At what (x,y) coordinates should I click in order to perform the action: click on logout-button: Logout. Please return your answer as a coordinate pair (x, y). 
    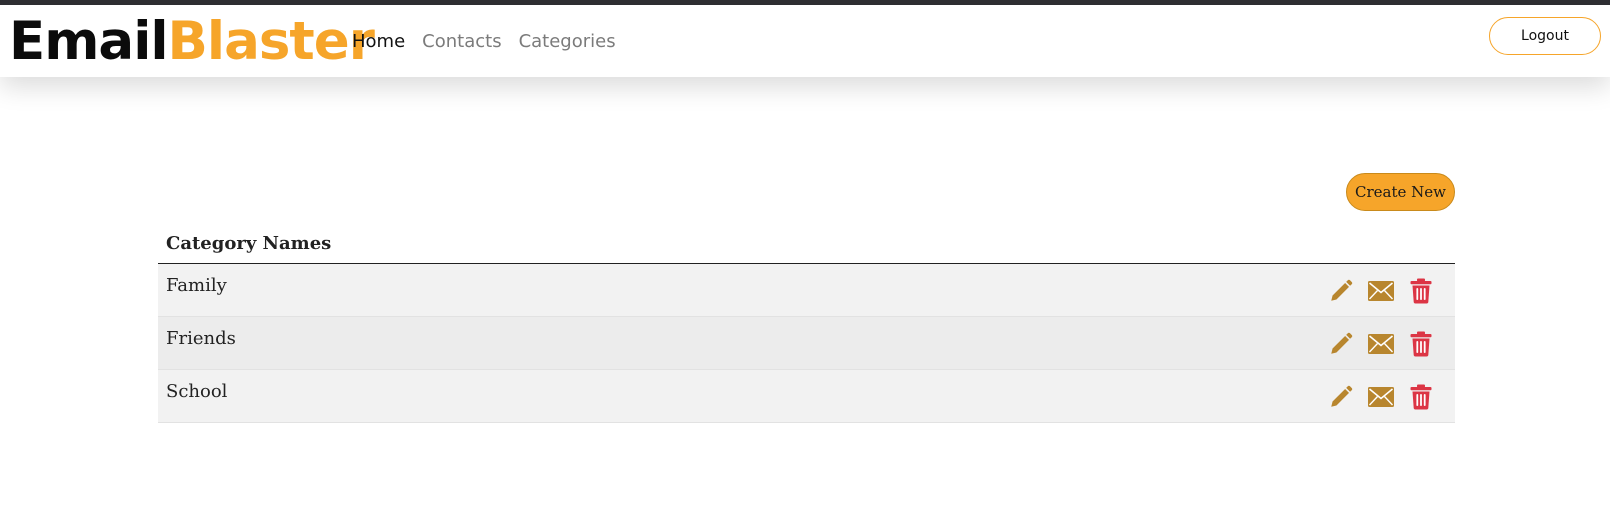
    Looking at the image, I should click on (1545, 36).